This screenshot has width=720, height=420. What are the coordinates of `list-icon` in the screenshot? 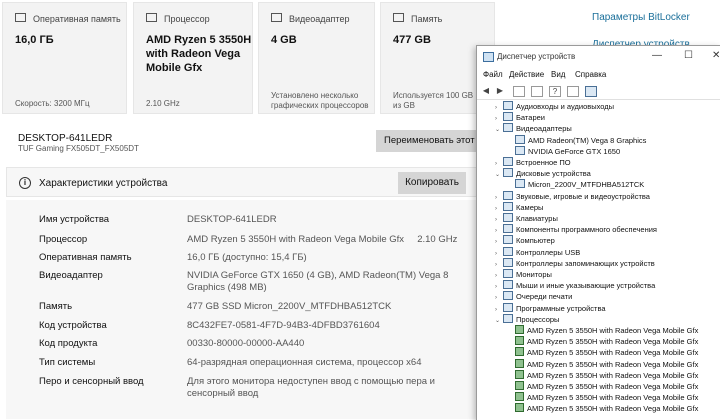 It's located at (537, 91).